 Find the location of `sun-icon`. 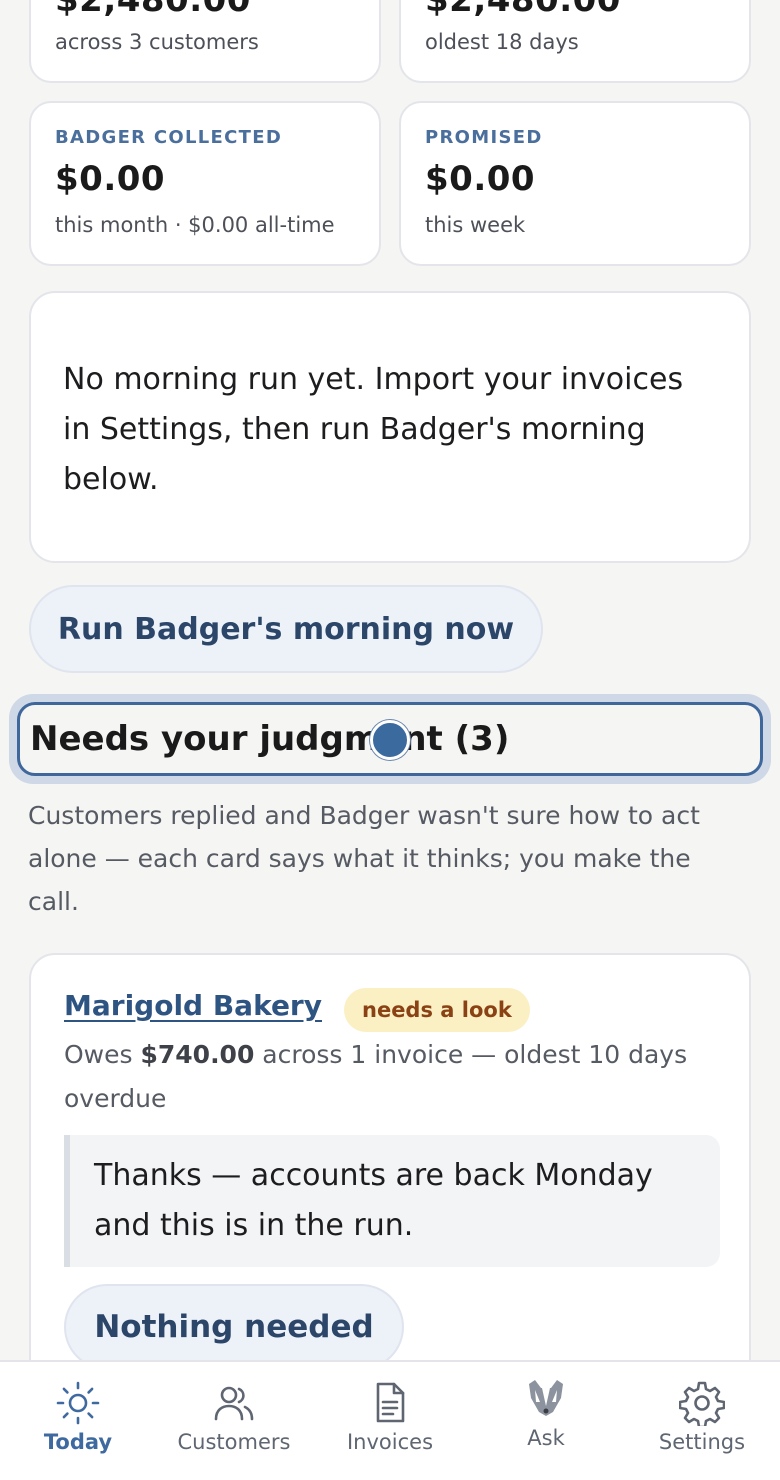

sun-icon is located at coordinates (78, 1403).